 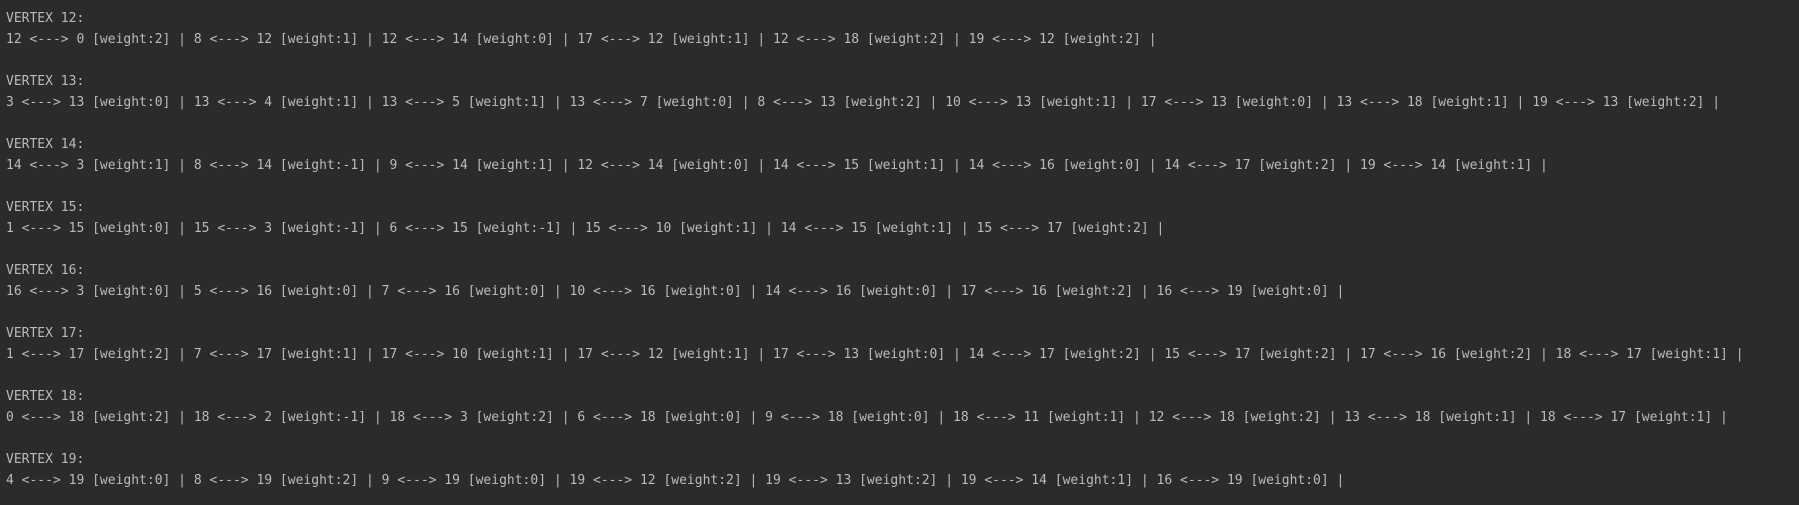 What do you see at coordinates (45, 333) in the screenshot?
I see `vertex-header: VERTEX 17:` at bounding box center [45, 333].